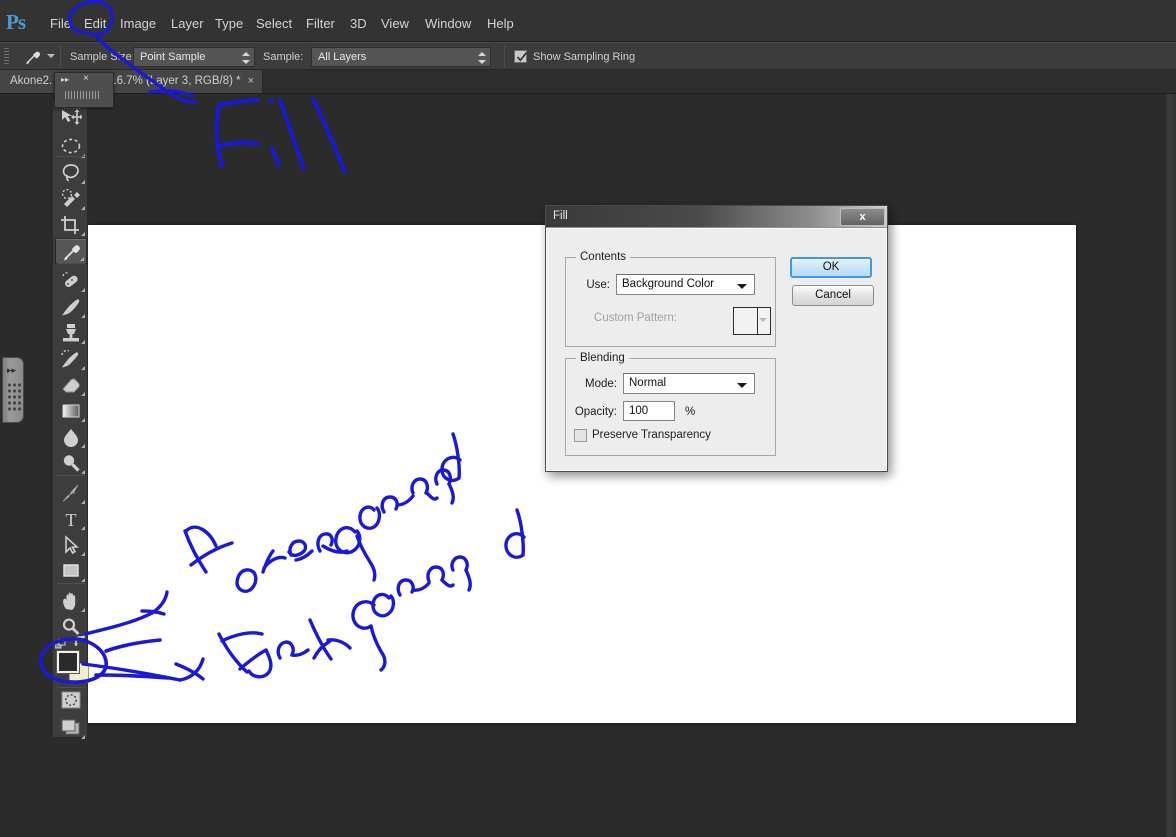 This screenshot has width=1176, height=837. I want to click on percent-label: %, so click(690, 412).